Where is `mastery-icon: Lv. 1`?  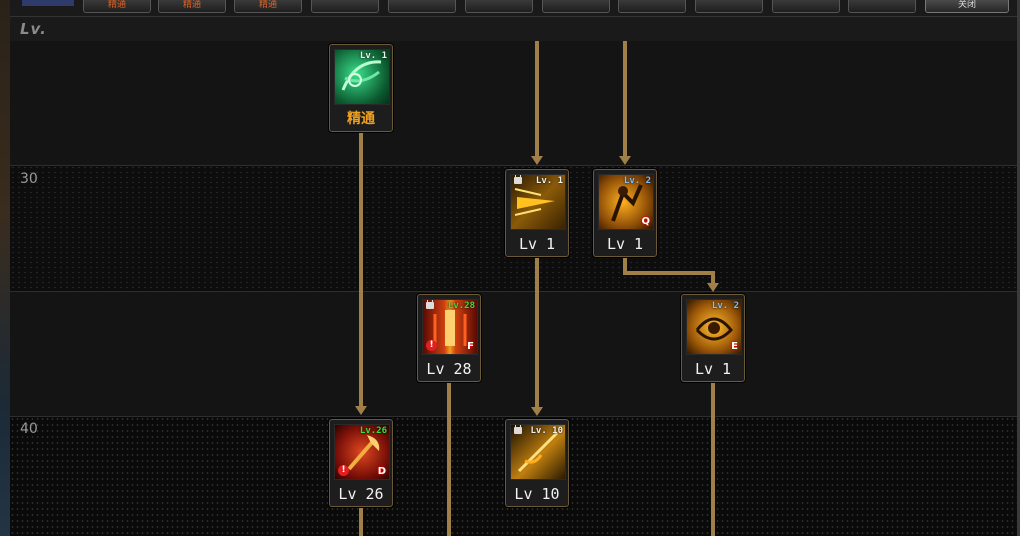
mastery-icon: Lv. 1 is located at coordinates (362, 77).